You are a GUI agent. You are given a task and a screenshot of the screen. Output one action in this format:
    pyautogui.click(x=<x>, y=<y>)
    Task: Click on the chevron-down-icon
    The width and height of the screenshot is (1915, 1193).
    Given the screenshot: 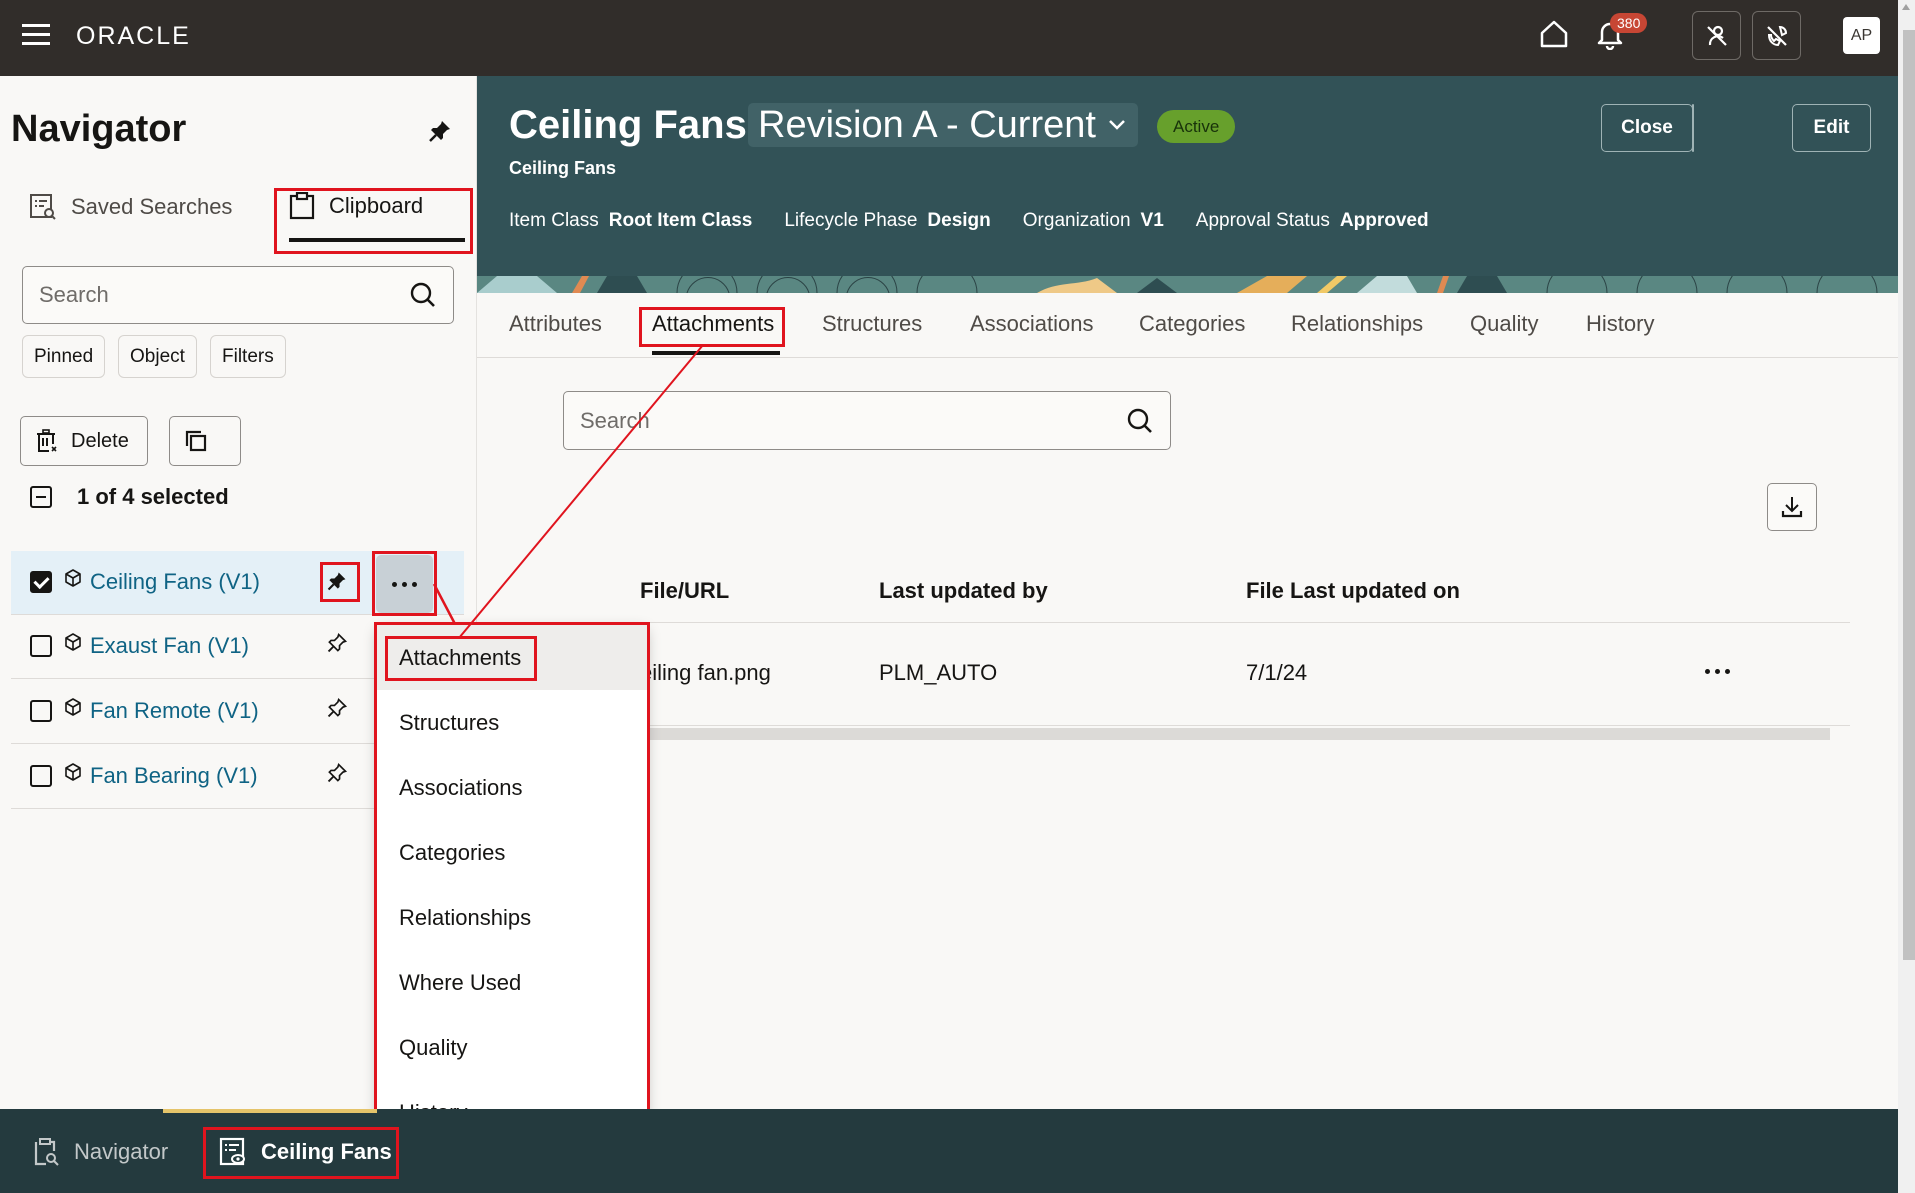 What is the action you would take?
    pyautogui.click(x=1117, y=125)
    